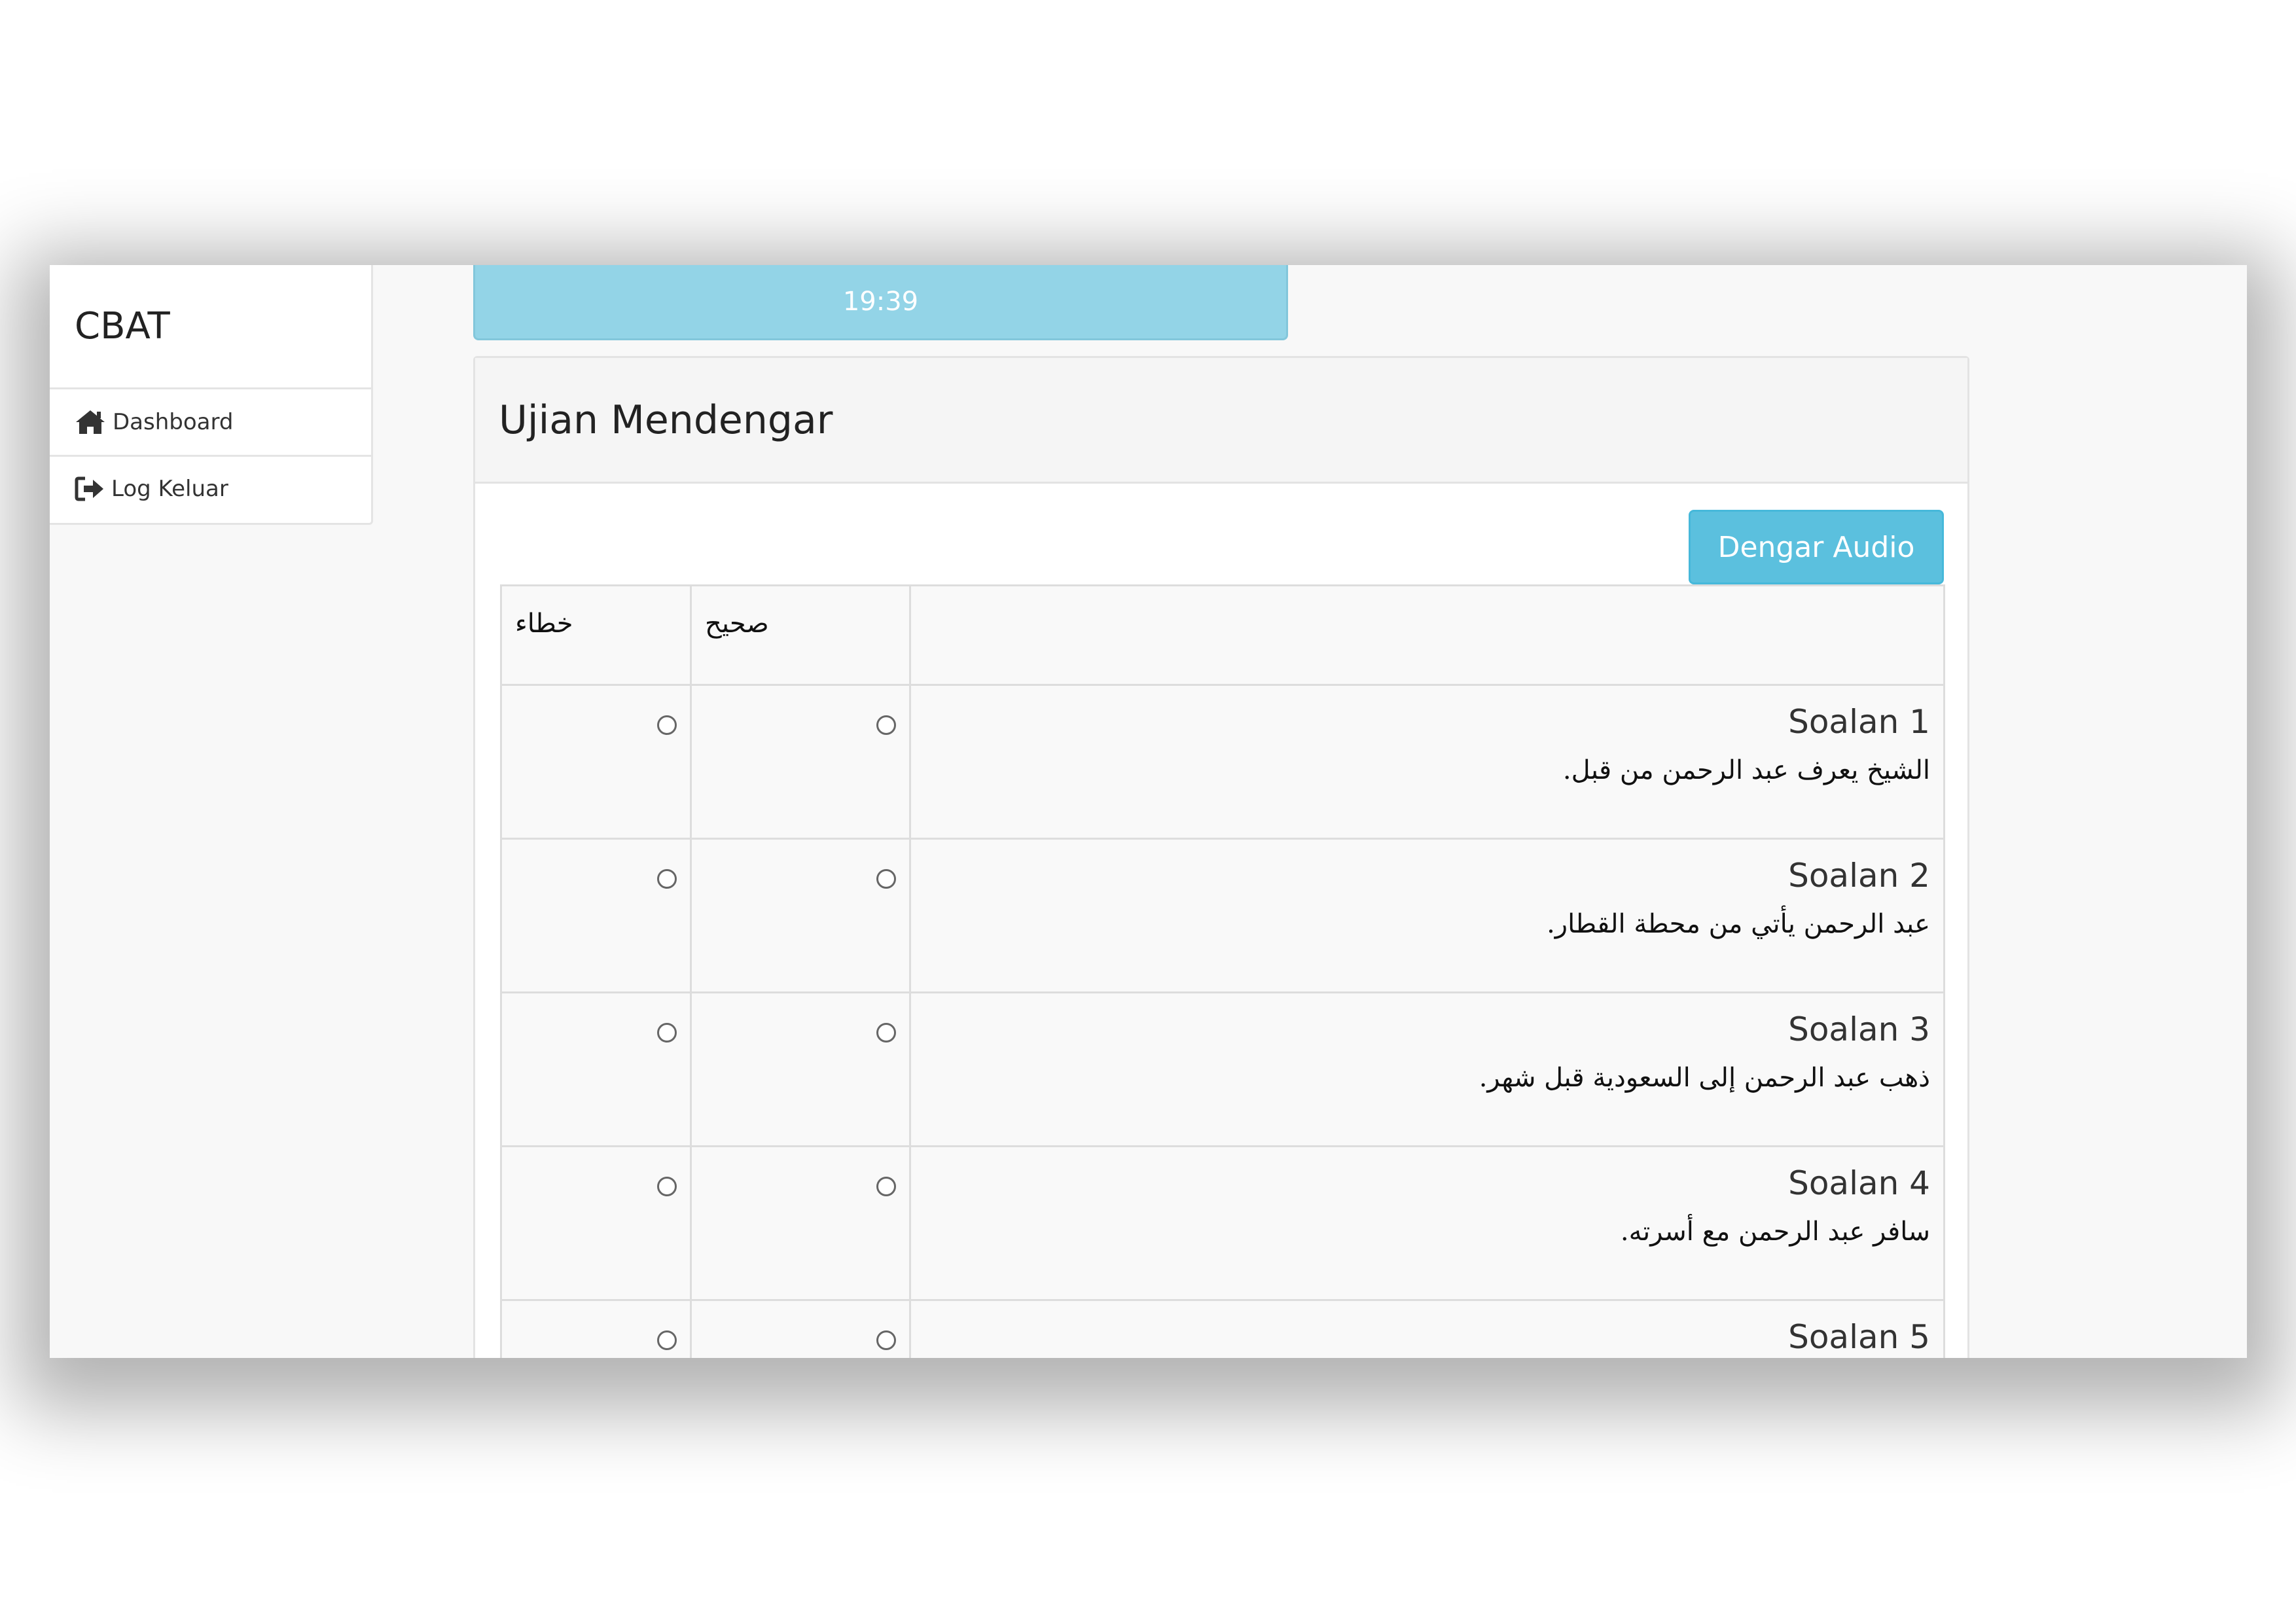 This screenshot has height=1623, width=2296. Describe the element at coordinates (1427, 1328) in the screenshot. I see `question-cell: Soalan 5` at that location.